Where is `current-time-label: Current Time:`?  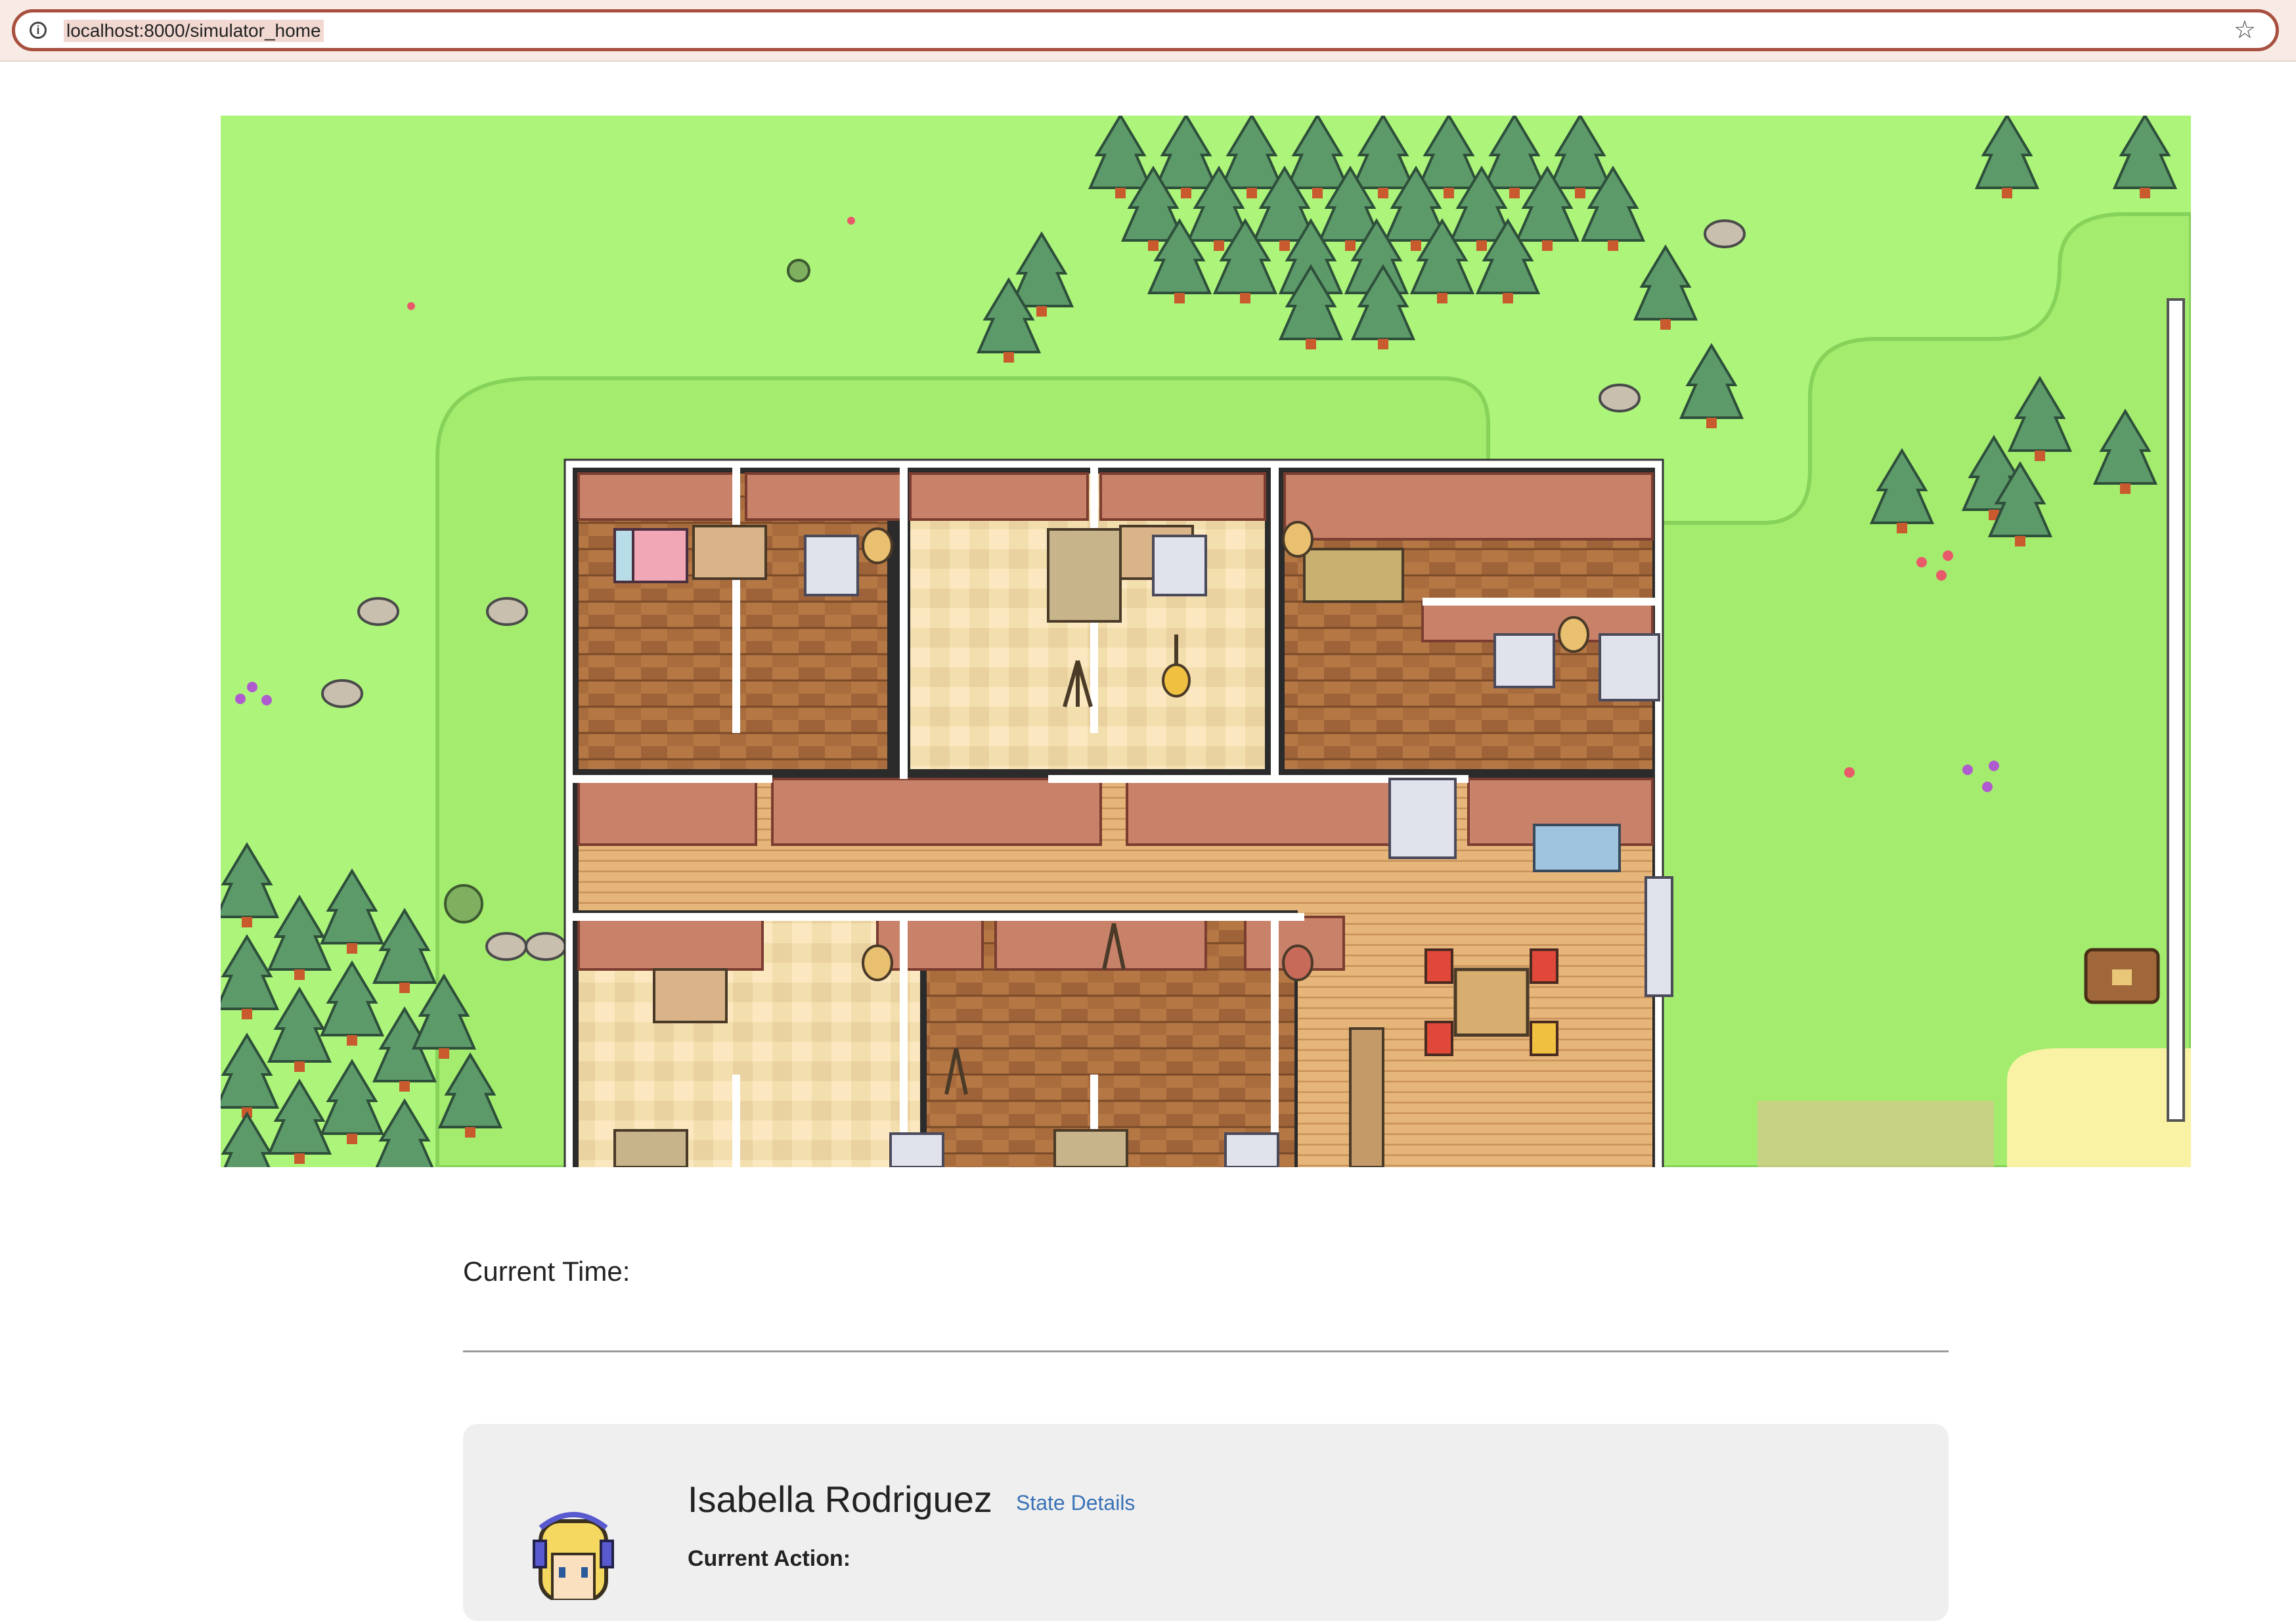
current-time-label: Current Time: is located at coordinates (546, 1271).